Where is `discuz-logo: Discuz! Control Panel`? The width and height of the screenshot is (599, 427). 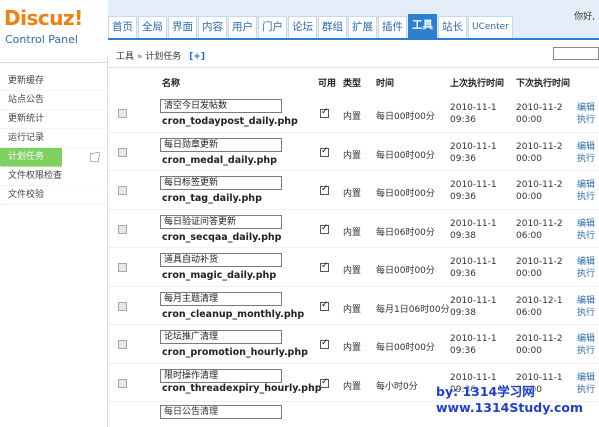
discuz-logo: Discuz! Control Panel is located at coordinates (54, 27).